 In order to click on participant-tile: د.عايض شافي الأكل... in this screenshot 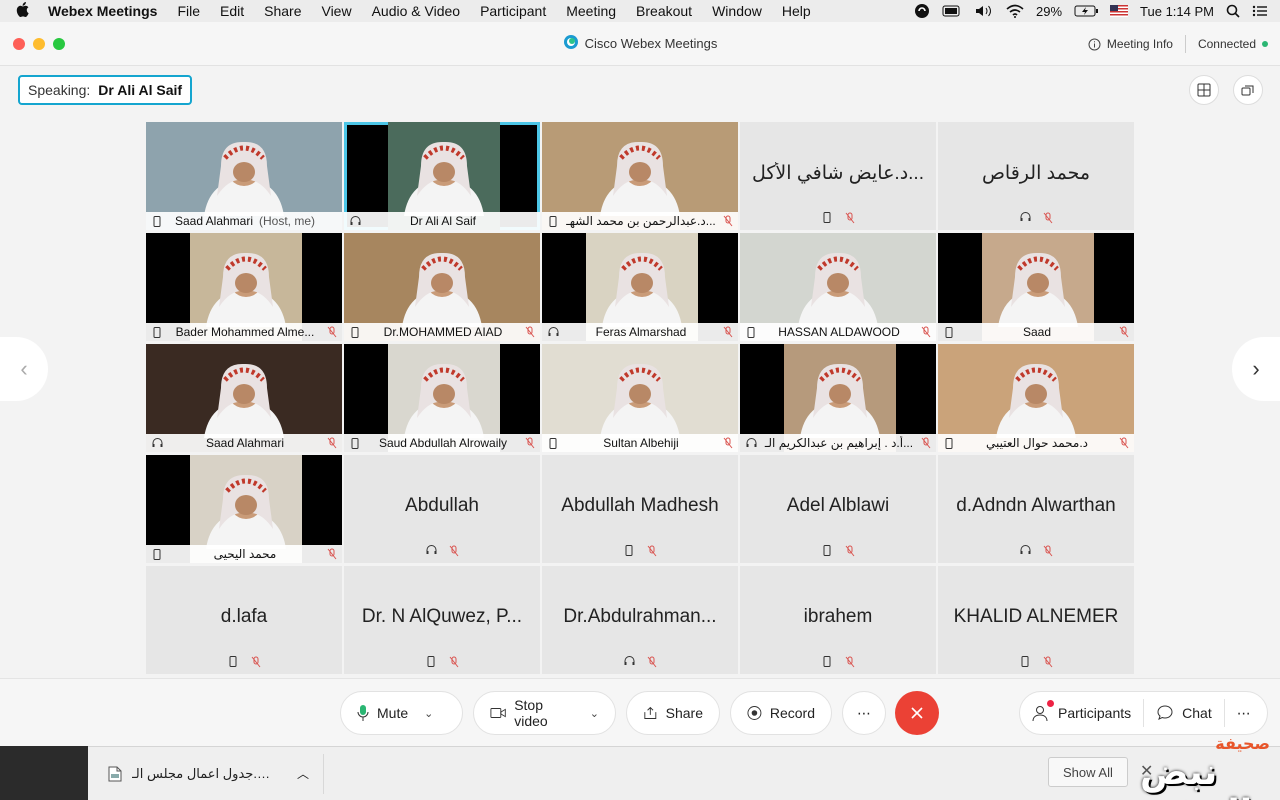, I will do `click(838, 176)`.